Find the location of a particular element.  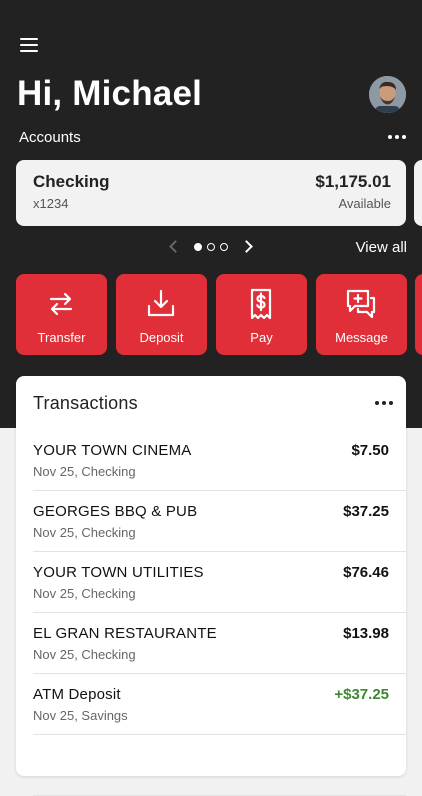

transfer-button: Transfer is located at coordinates (61, 314).